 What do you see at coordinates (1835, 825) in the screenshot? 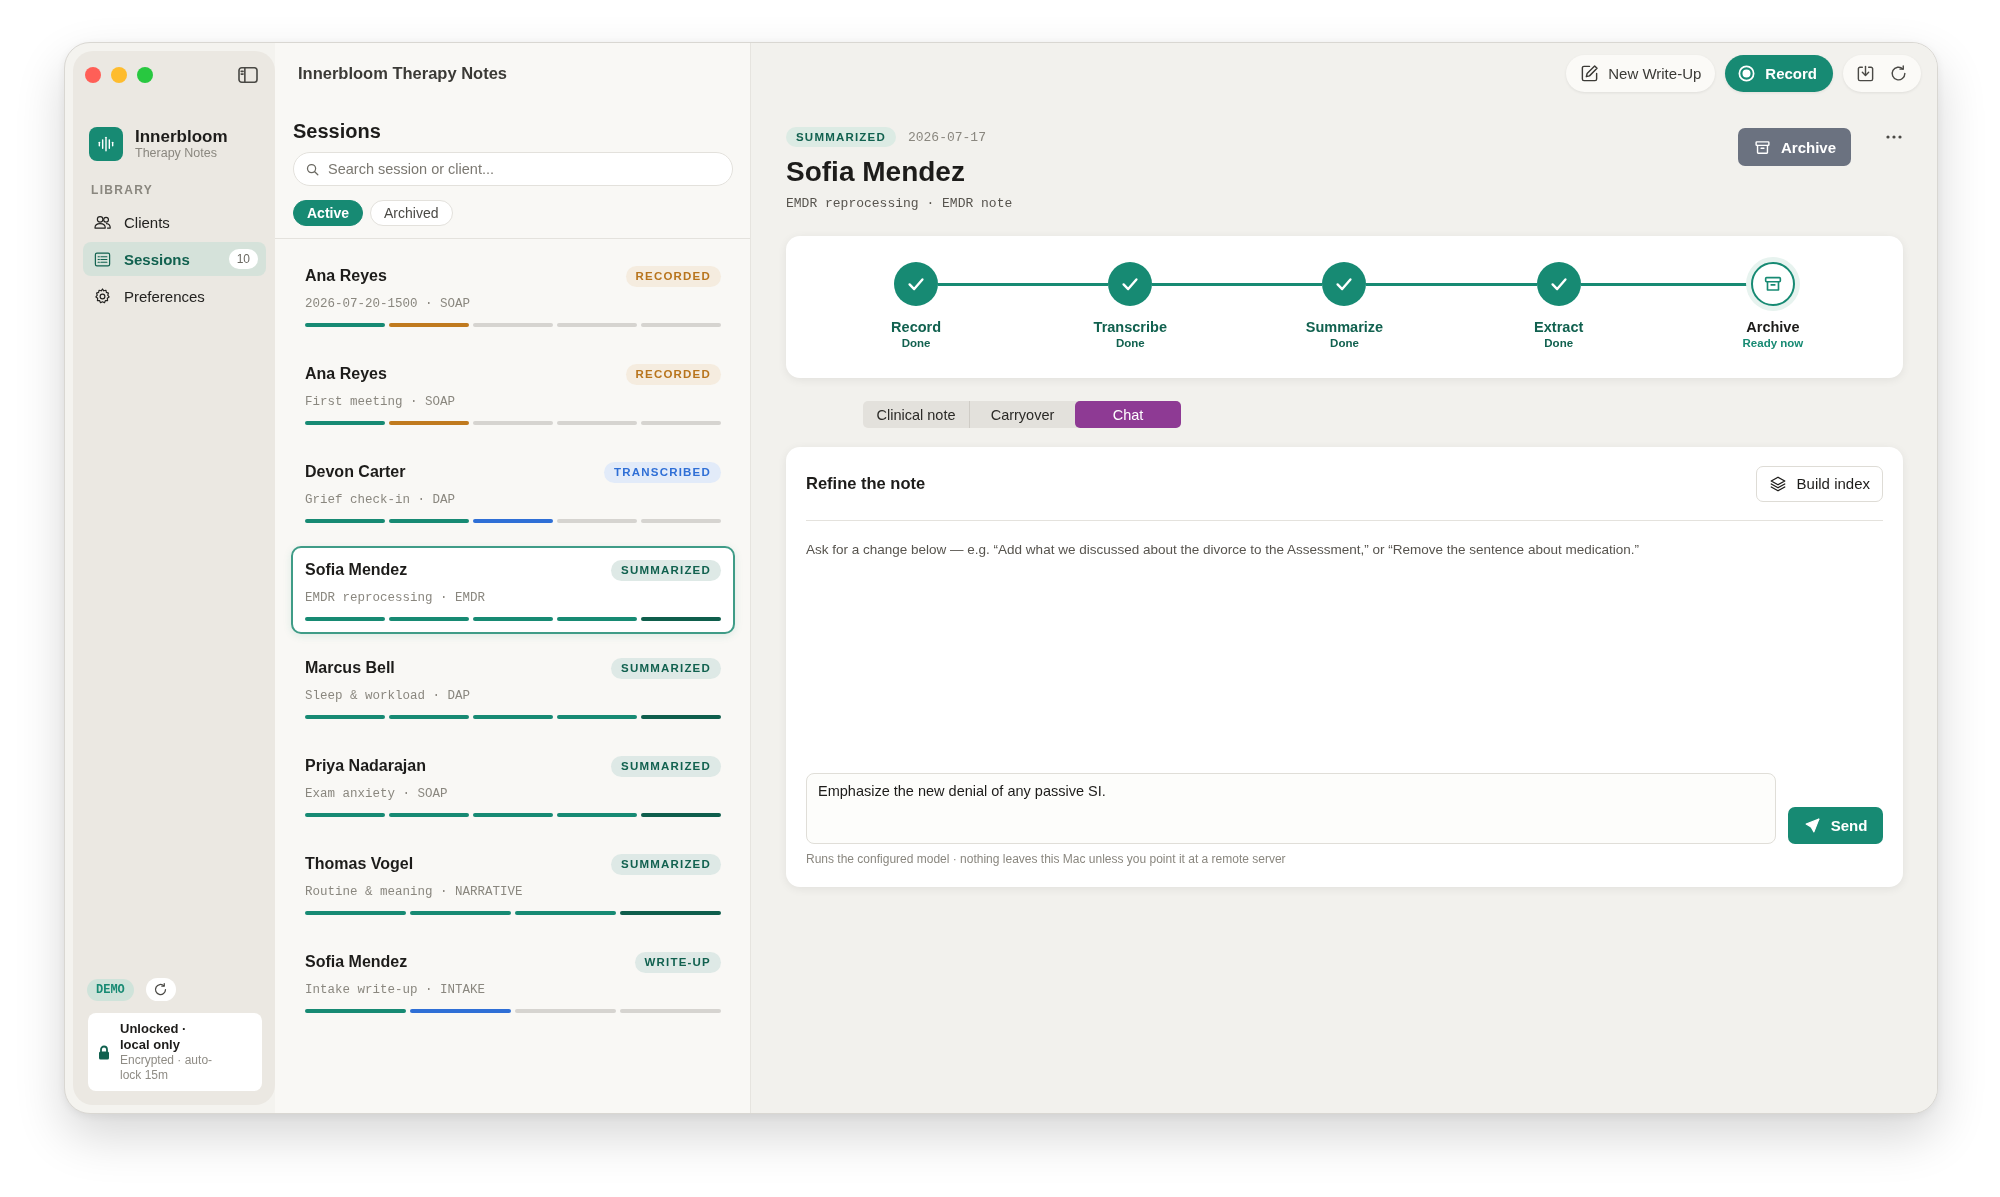
I see `send-button: Send` at bounding box center [1835, 825].